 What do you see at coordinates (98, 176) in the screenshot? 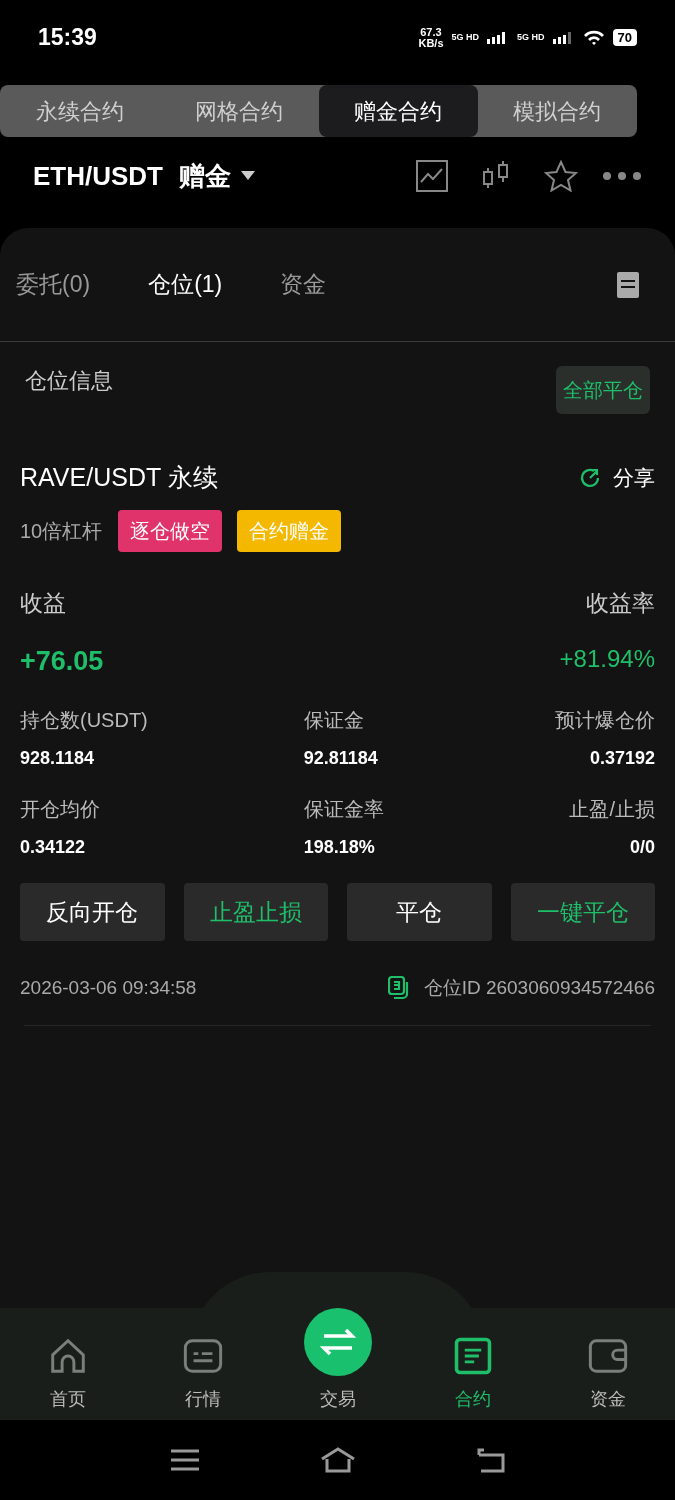
I see `pair-title: ETH/USDT` at bounding box center [98, 176].